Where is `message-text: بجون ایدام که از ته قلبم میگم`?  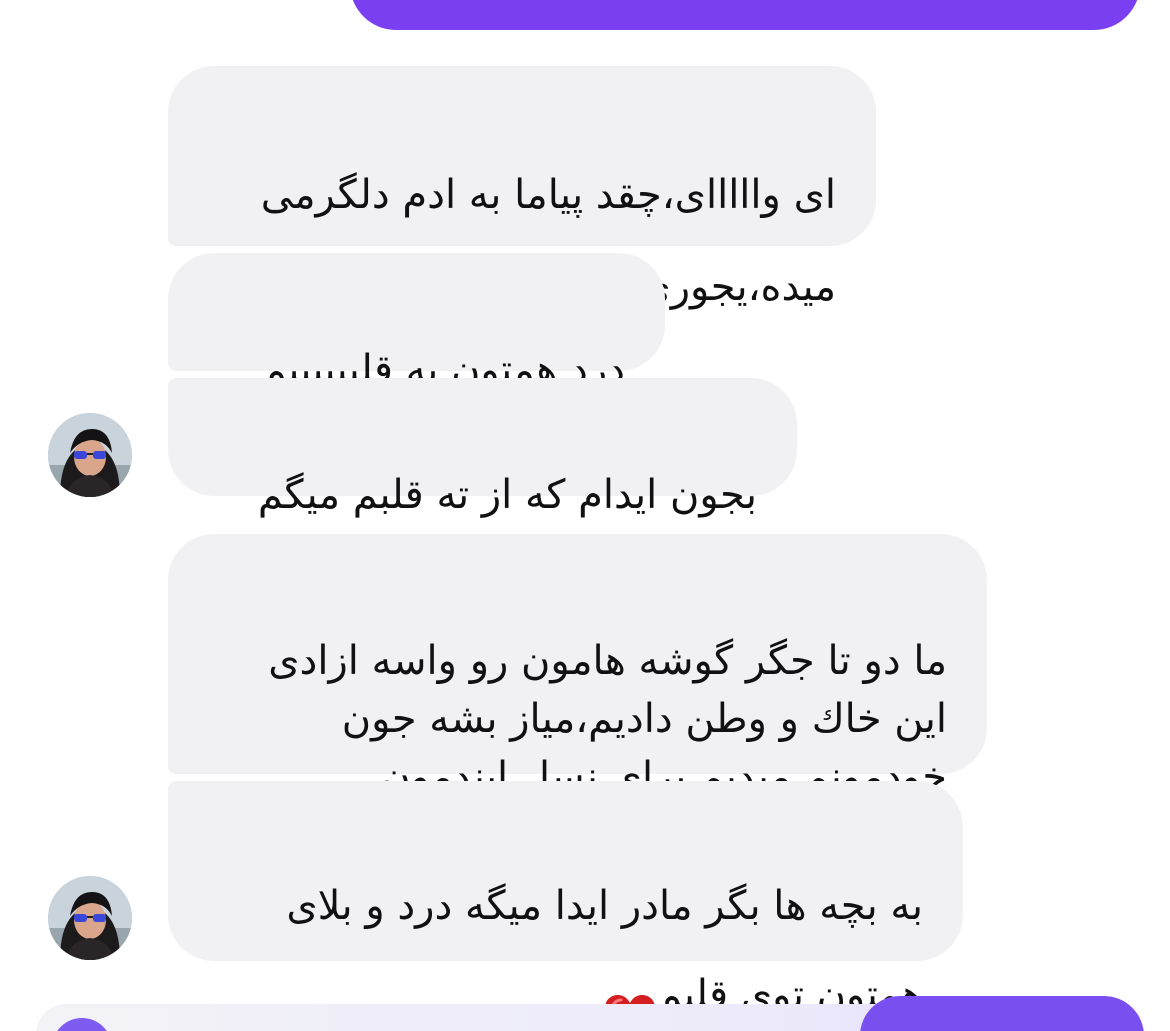
message-text: بجون ایدام که از ته قلبم میگم is located at coordinates (507, 495).